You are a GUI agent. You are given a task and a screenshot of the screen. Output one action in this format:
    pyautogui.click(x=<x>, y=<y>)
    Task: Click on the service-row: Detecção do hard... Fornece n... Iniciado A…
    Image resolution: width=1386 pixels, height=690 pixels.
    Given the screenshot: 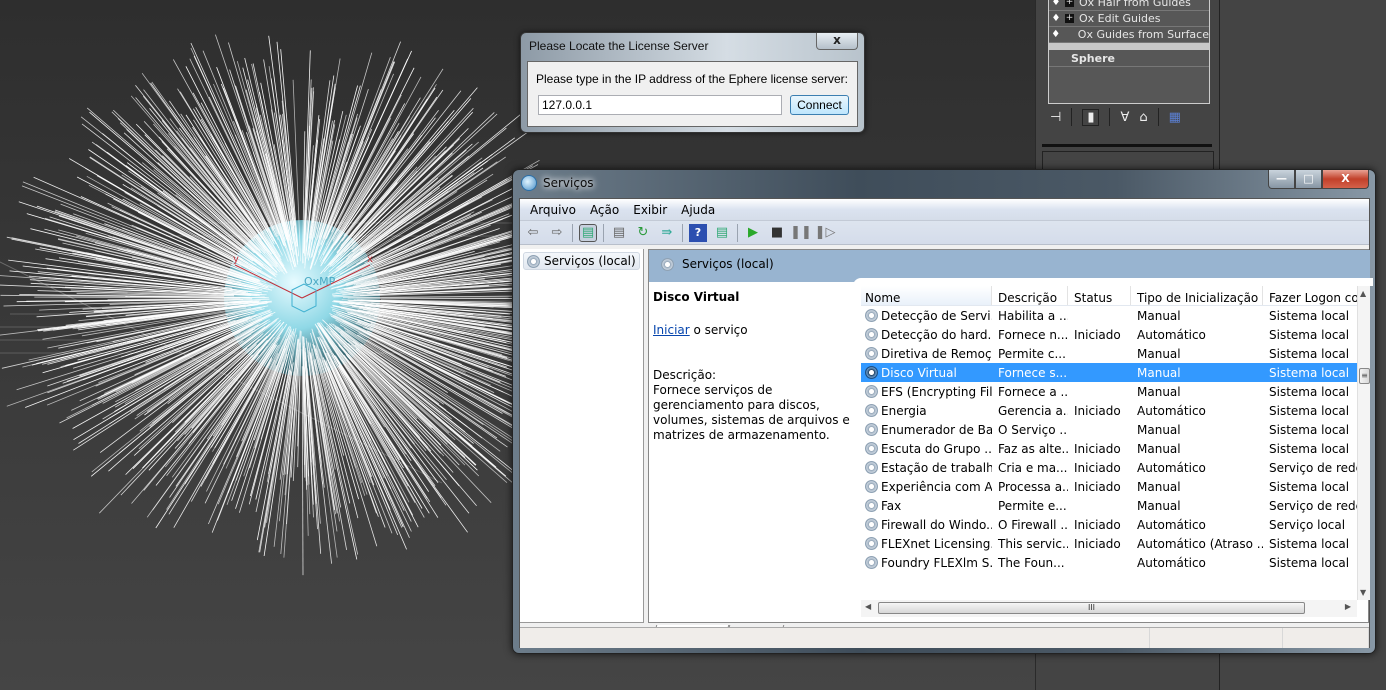 What is the action you would take?
    pyautogui.click(x=1115, y=334)
    